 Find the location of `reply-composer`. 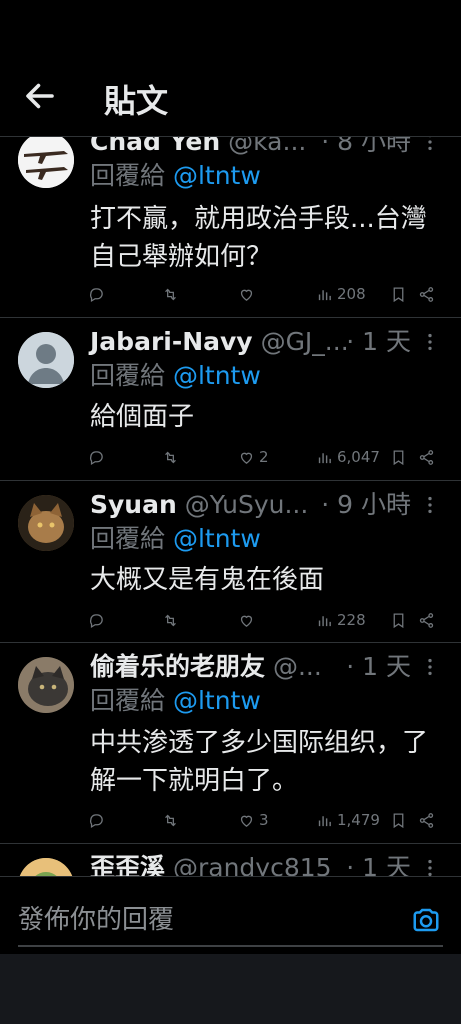

reply-composer is located at coordinates (230, 915).